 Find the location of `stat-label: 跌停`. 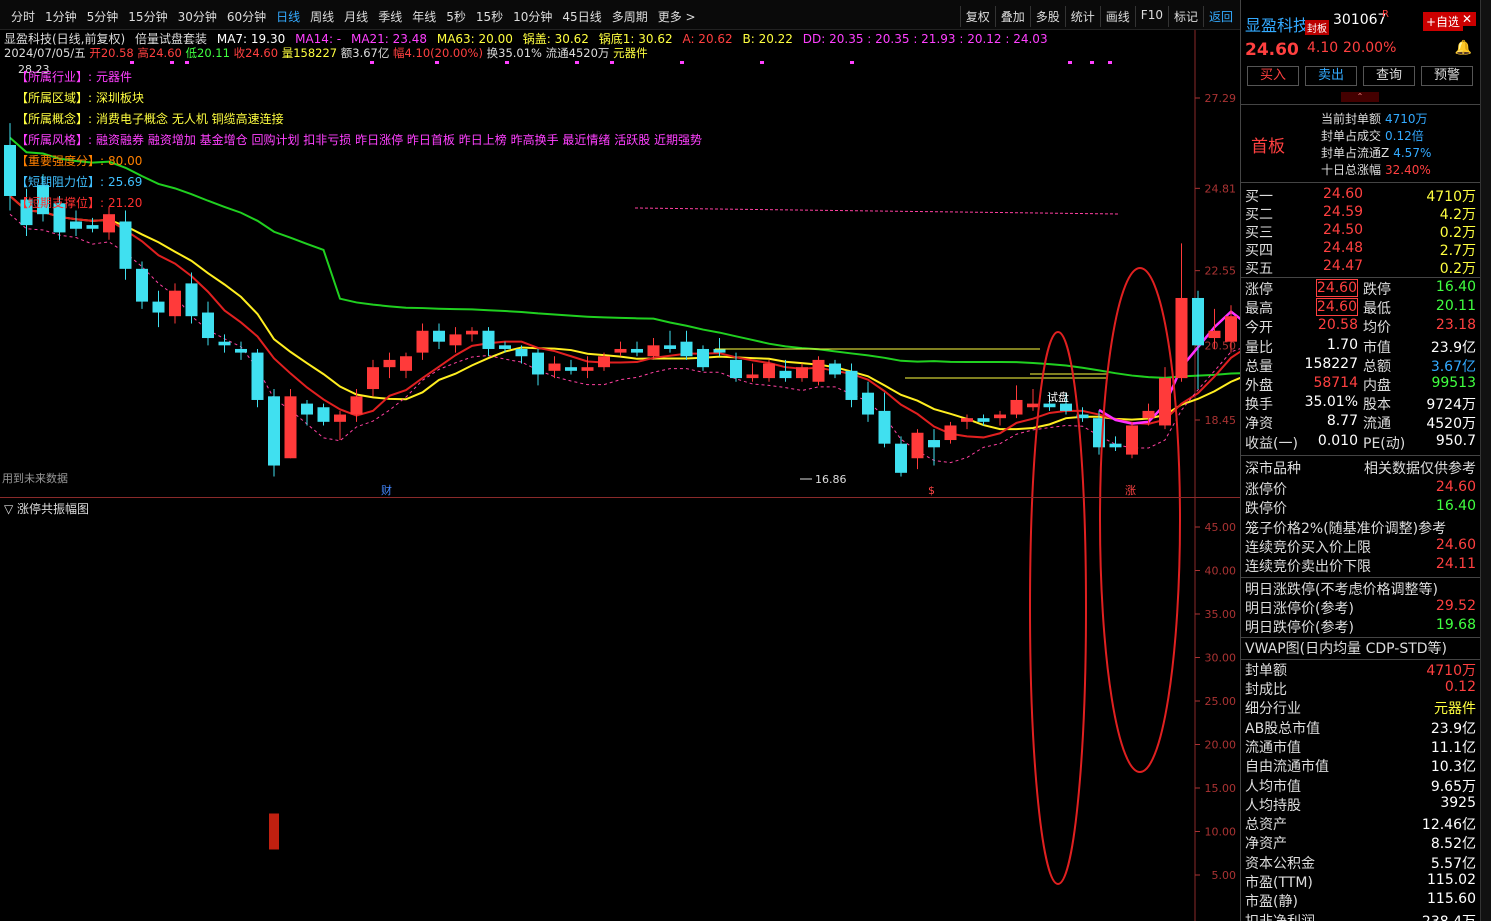

stat-label: 跌停 is located at coordinates (1377, 290).